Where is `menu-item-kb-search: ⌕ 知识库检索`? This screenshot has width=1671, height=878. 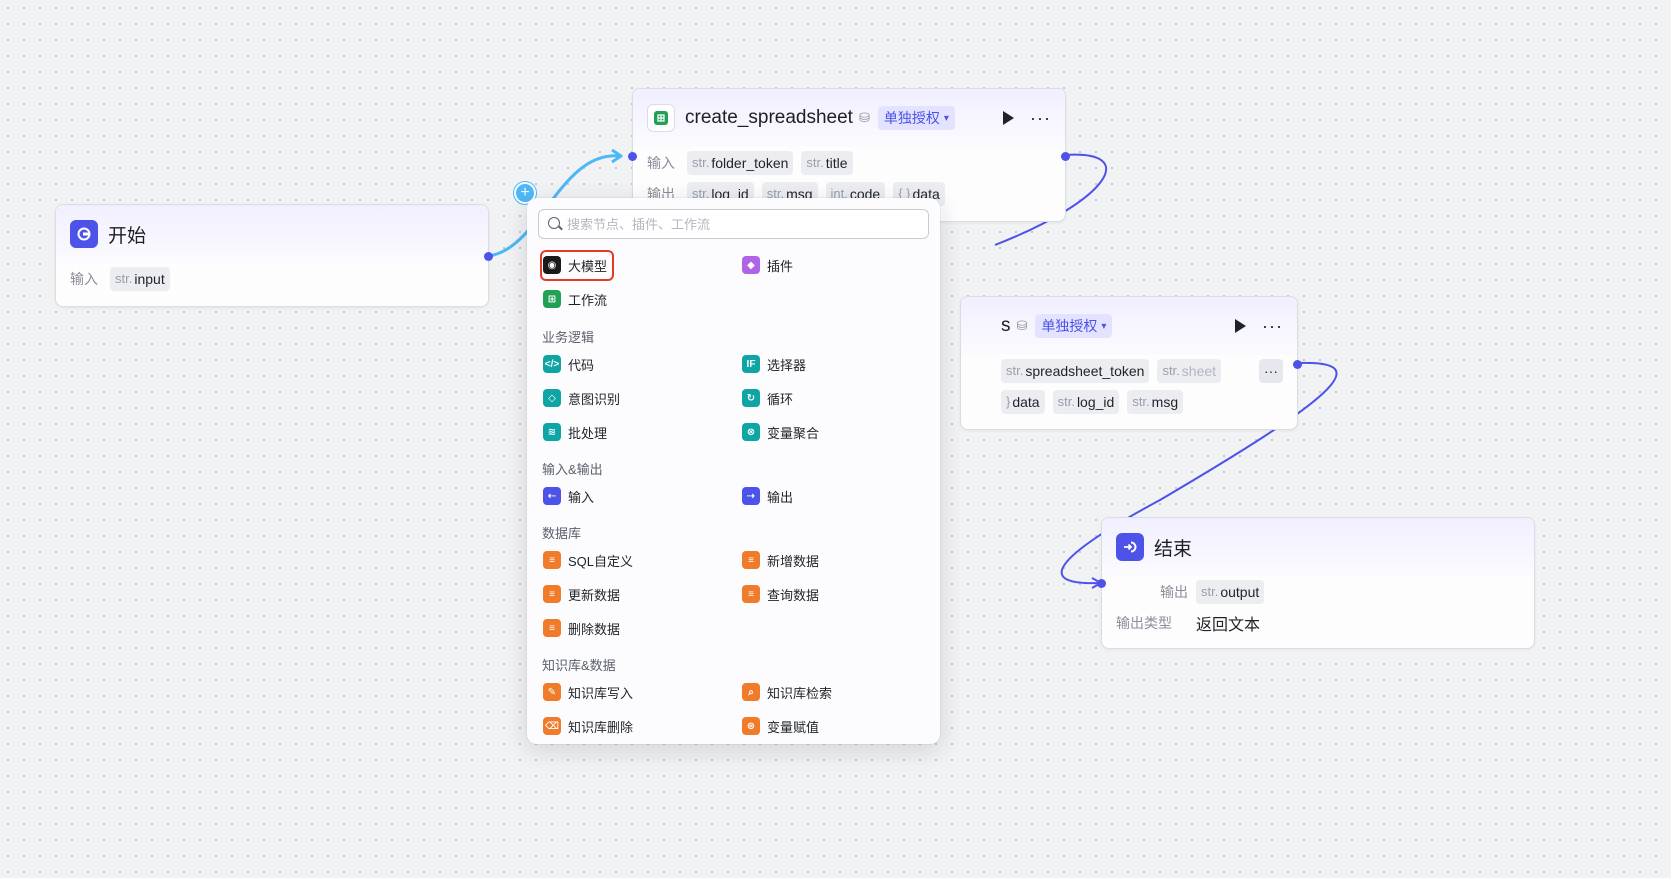
menu-item-kb-search: ⌕ 知识库检索 is located at coordinates (787, 692).